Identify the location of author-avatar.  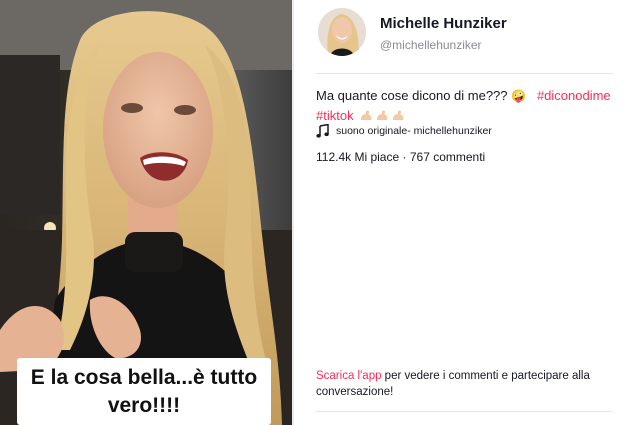
(342, 32).